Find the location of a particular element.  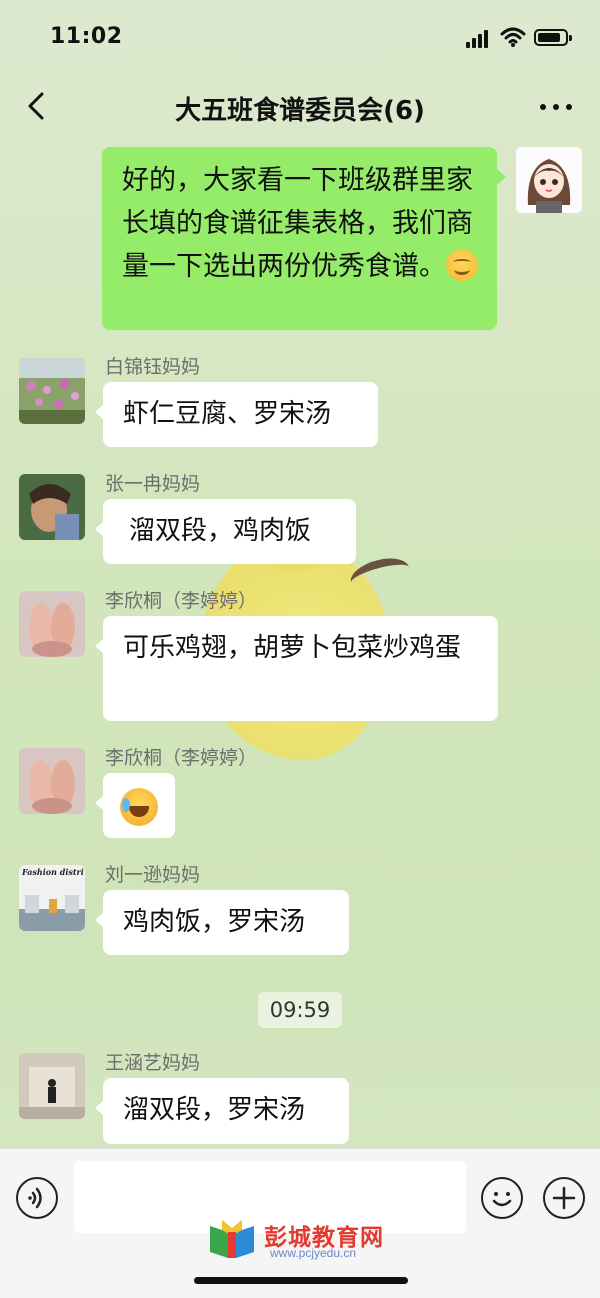

site-watermark: 彭城教育网 www.pcjyedu.cn is located at coordinates (301, 1238).